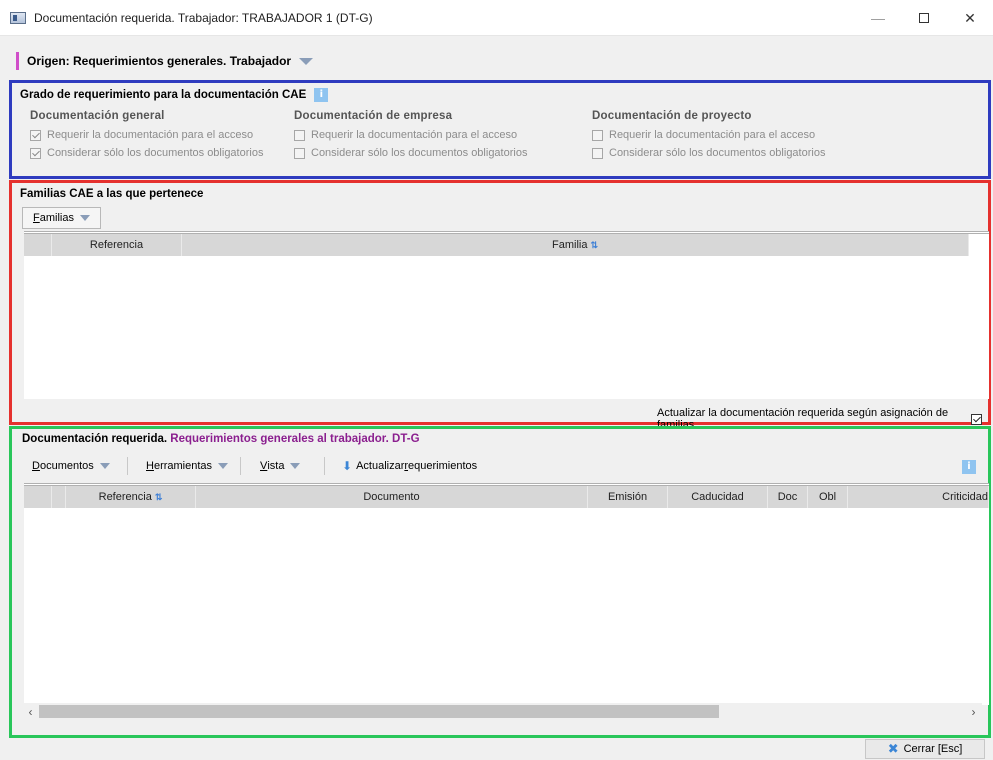  Describe the element at coordinates (496, 750) in the screenshot. I see `status-bar` at that location.